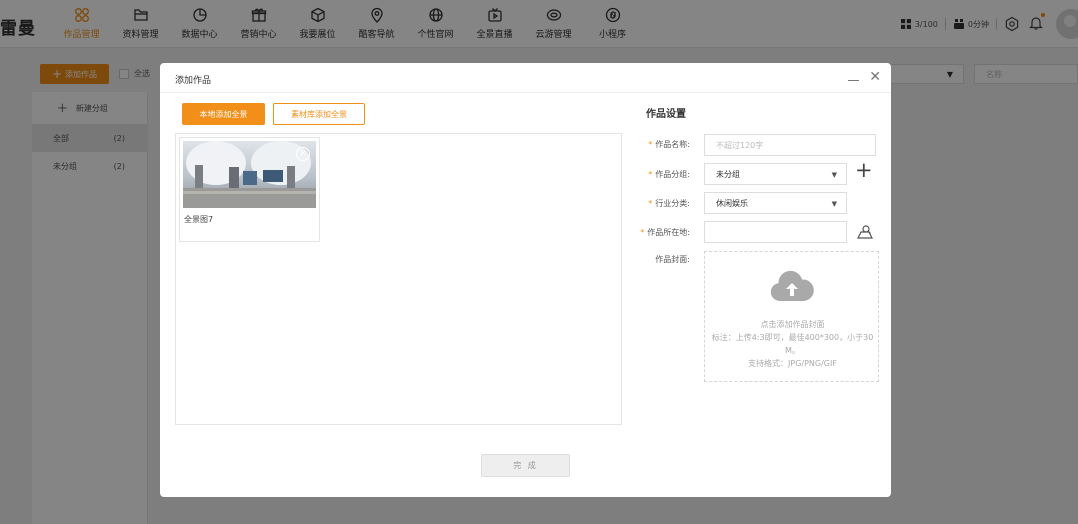 Image resolution: width=1078 pixels, height=524 pixels. I want to click on dialog-title: 添加作品, so click(193, 81).